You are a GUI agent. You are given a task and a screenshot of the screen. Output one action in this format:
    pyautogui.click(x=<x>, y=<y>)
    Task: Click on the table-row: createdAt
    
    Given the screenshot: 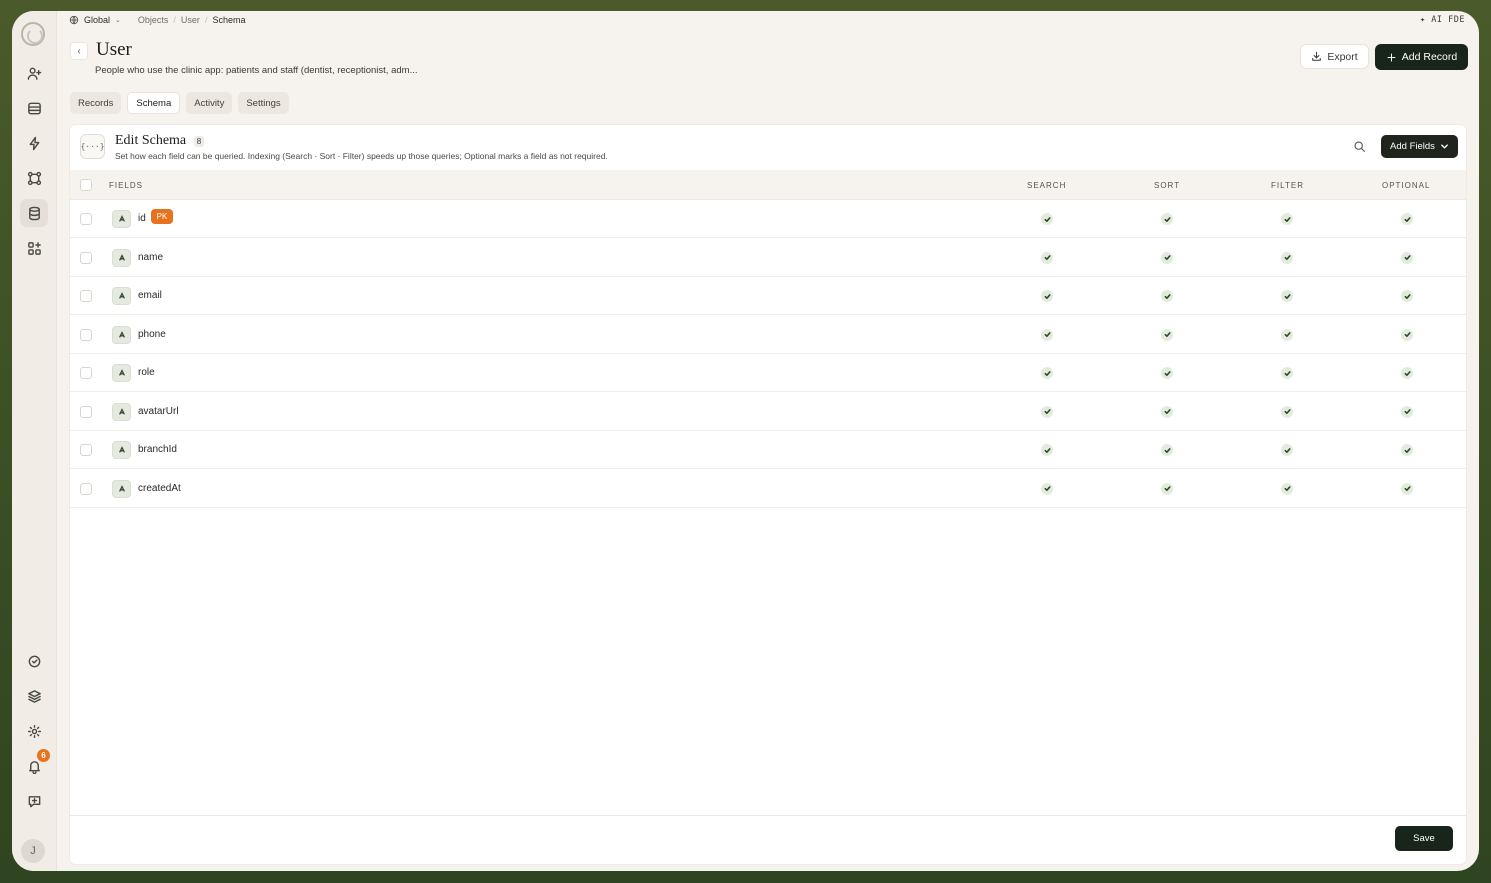 What is the action you would take?
    pyautogui.click(x=768, y=489)
    